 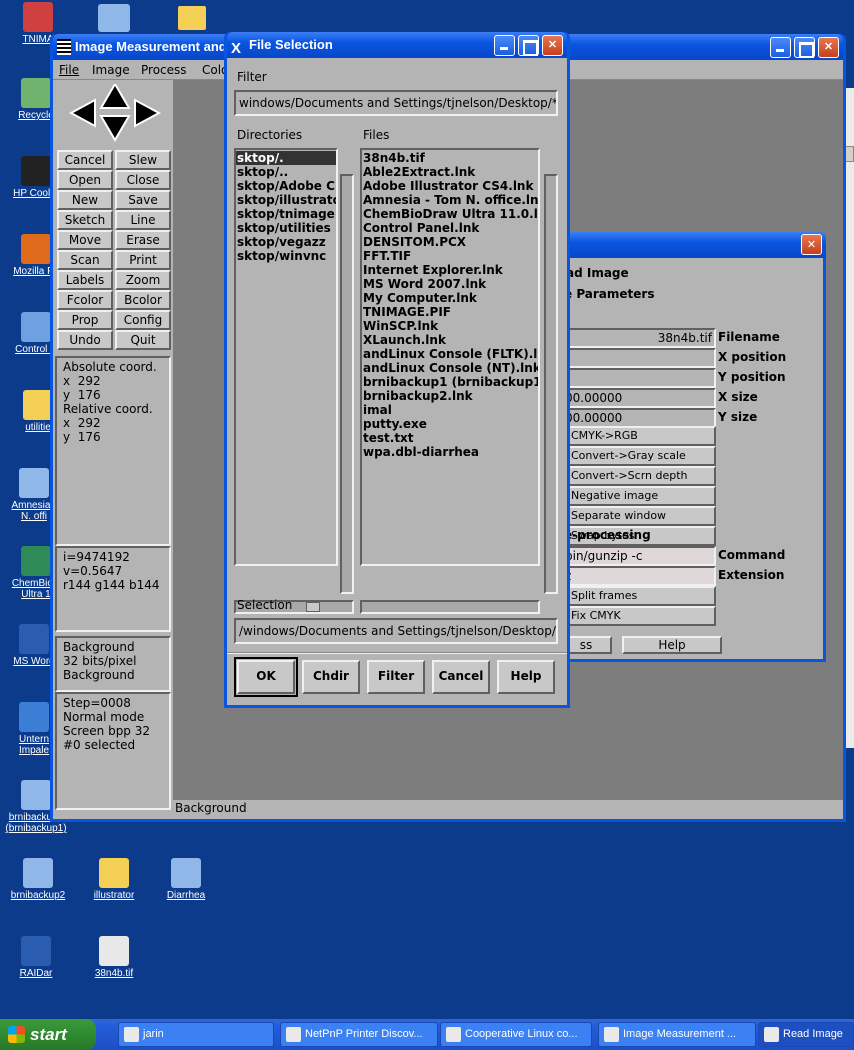 What do you see at coordinates (143, 280) in the screenshot?
I see `tool-zoom-button: Zoom` at bounding box center [143, 280].